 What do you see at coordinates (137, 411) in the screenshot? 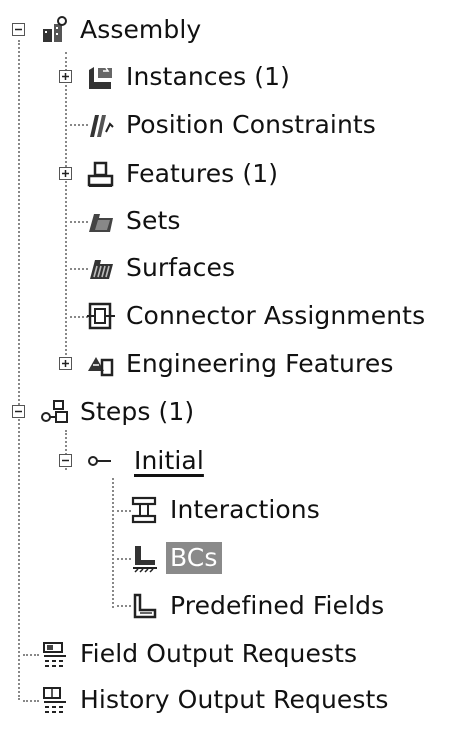
I see `tree-item-label: Steps (1)` at bounding box center [137, 411].